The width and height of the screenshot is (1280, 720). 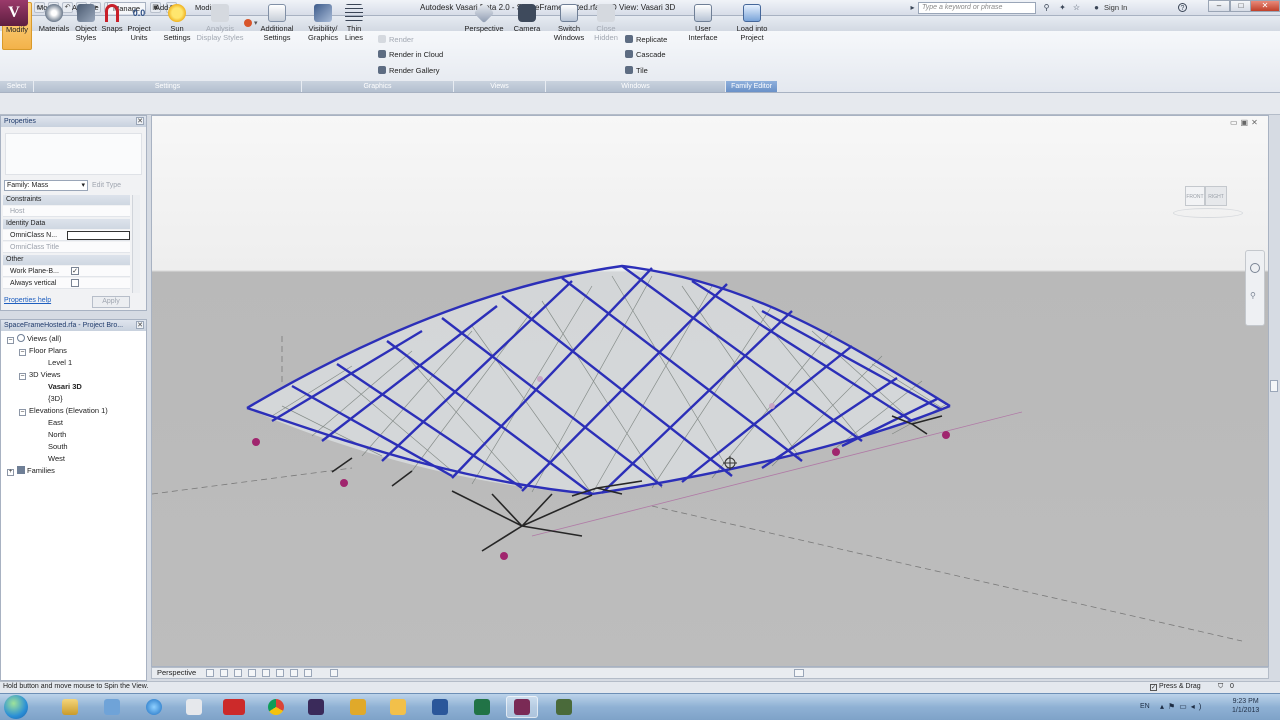 What do you see at coordinates (1175, 687) in the screenshot?
I see `press-drag-toggle: ✓ Press & Drag` at bounding box center [1175, 687].